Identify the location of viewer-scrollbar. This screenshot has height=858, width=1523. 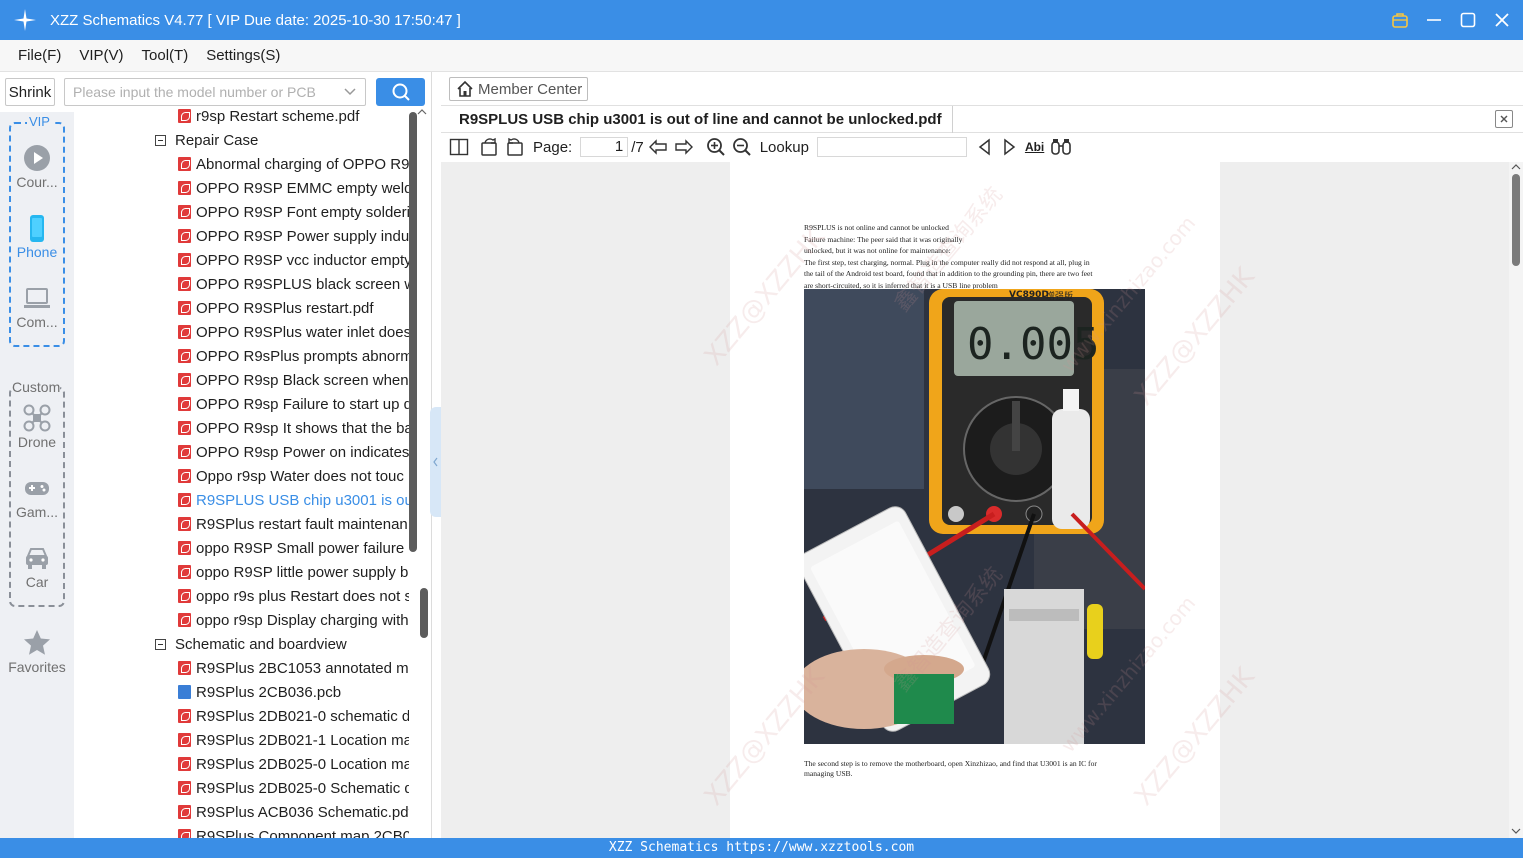
(1516, 500).